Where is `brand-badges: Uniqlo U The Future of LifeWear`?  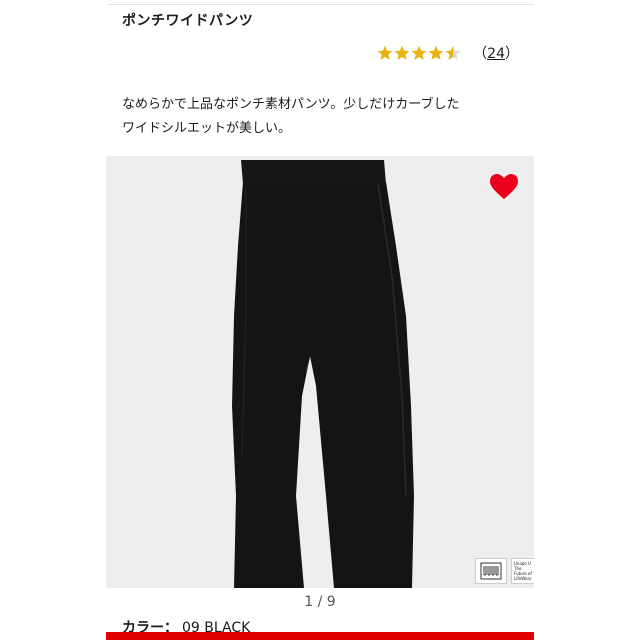
brand-badges: Uniqlo U The Future of LifeWear is located at coordinates (504, 571).